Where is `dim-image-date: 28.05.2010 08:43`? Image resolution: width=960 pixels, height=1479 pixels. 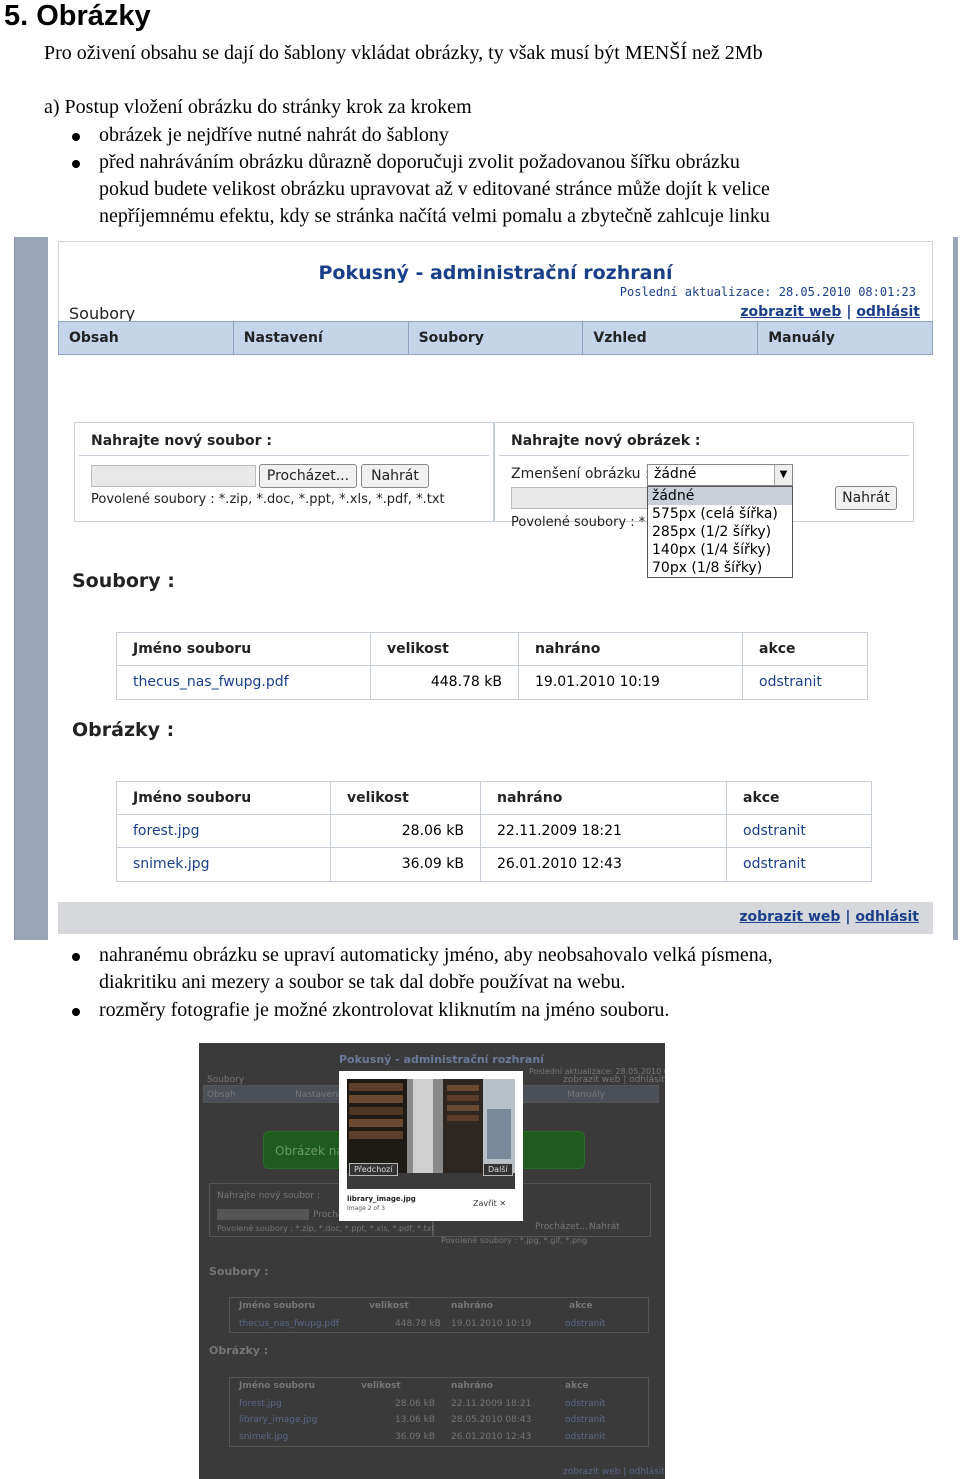
dim-image-date: 28.05.2010 08:43 is located at coordinates (491, 1420).